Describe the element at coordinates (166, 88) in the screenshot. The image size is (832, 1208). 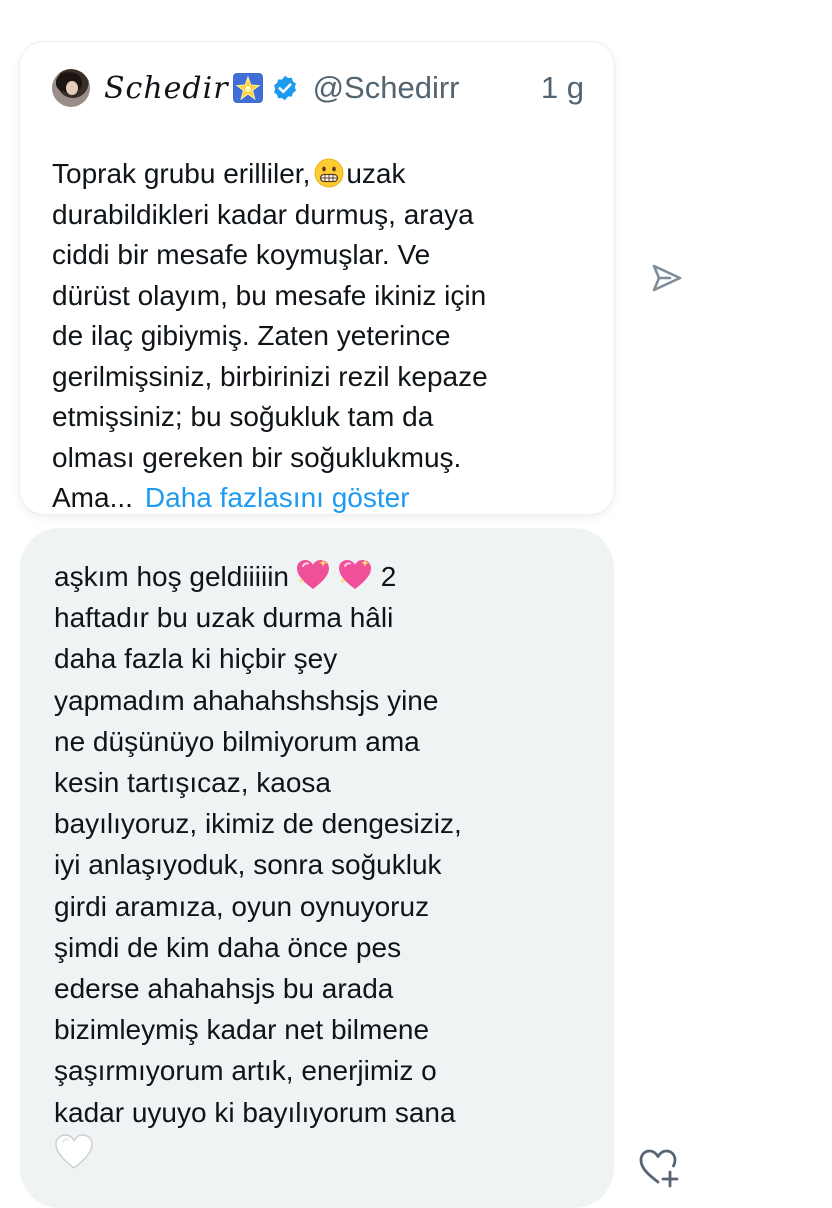
I see `display-name: Schedir` at that location.